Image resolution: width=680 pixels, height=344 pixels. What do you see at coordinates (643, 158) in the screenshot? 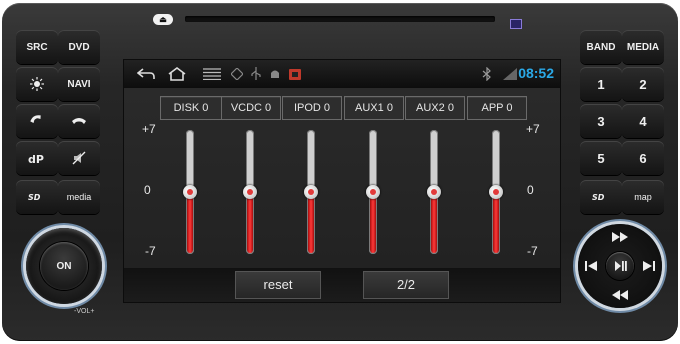
I see `preset-6-button: 6` at bounding box center [643, 158].